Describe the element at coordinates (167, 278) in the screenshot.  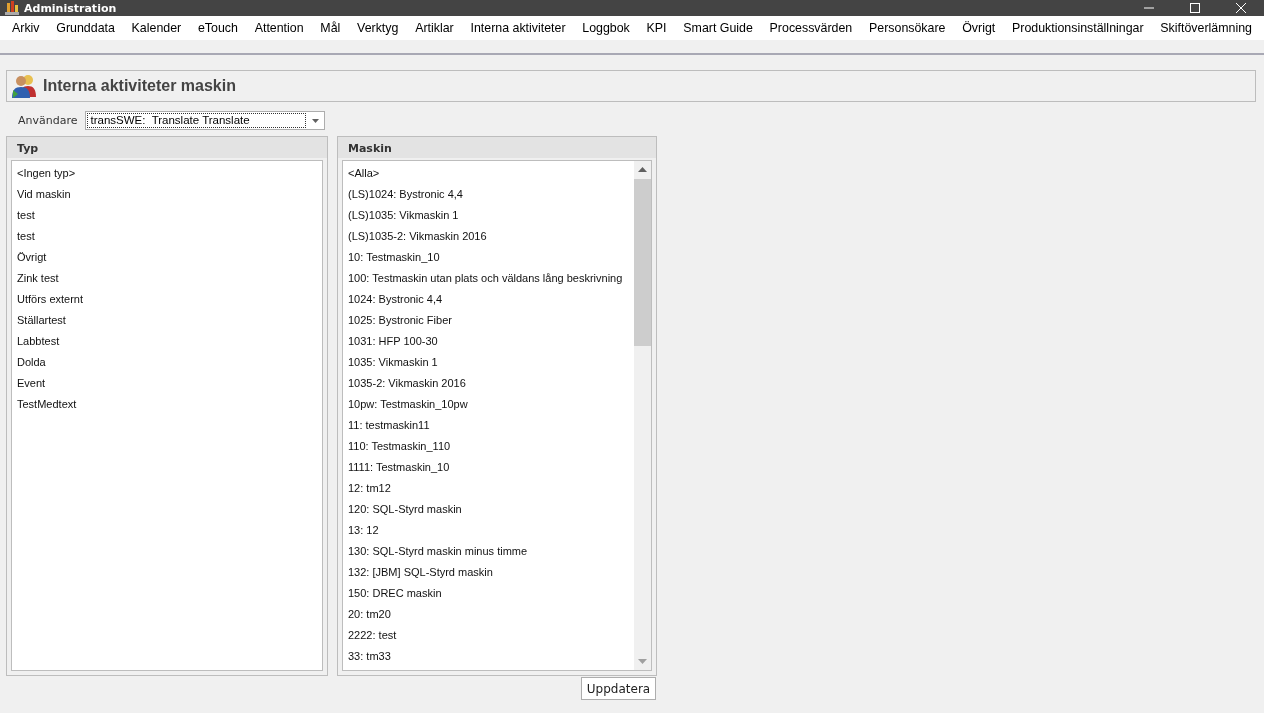
I see `list-item: Zink test` at that location.